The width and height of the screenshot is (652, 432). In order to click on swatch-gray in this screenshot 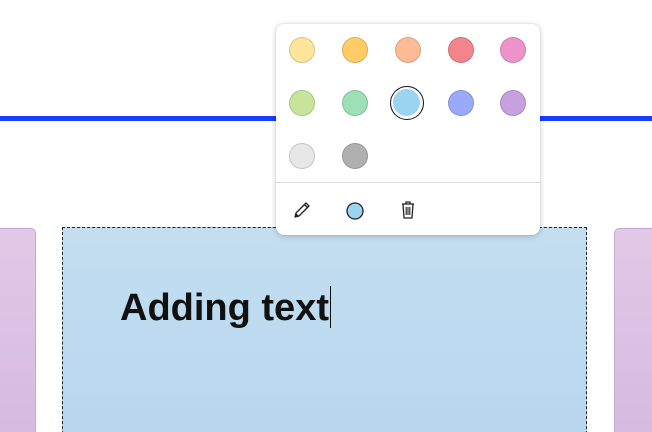, I will do `click(355, 156)`.